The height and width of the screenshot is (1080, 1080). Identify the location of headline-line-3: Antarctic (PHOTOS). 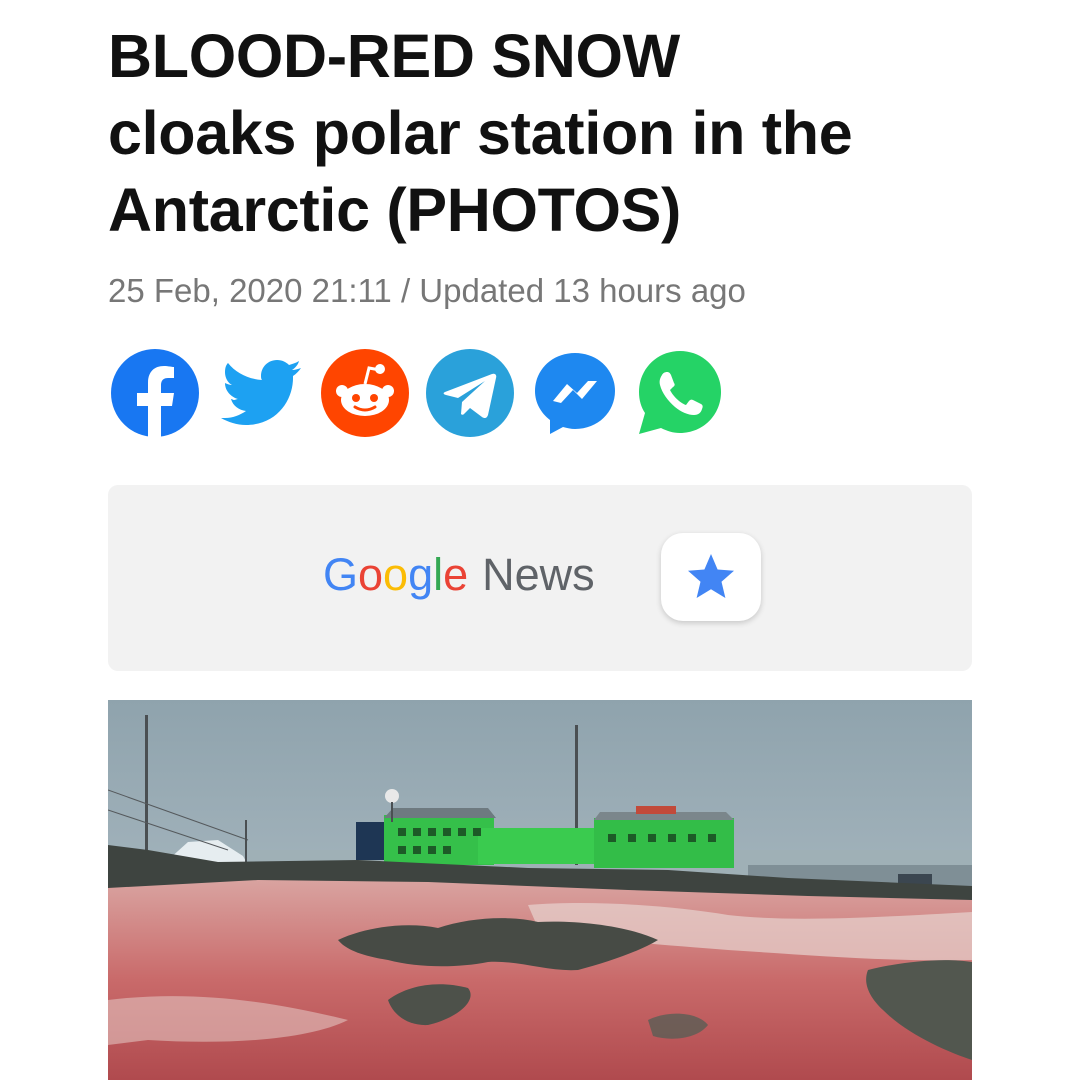
(395, 210).